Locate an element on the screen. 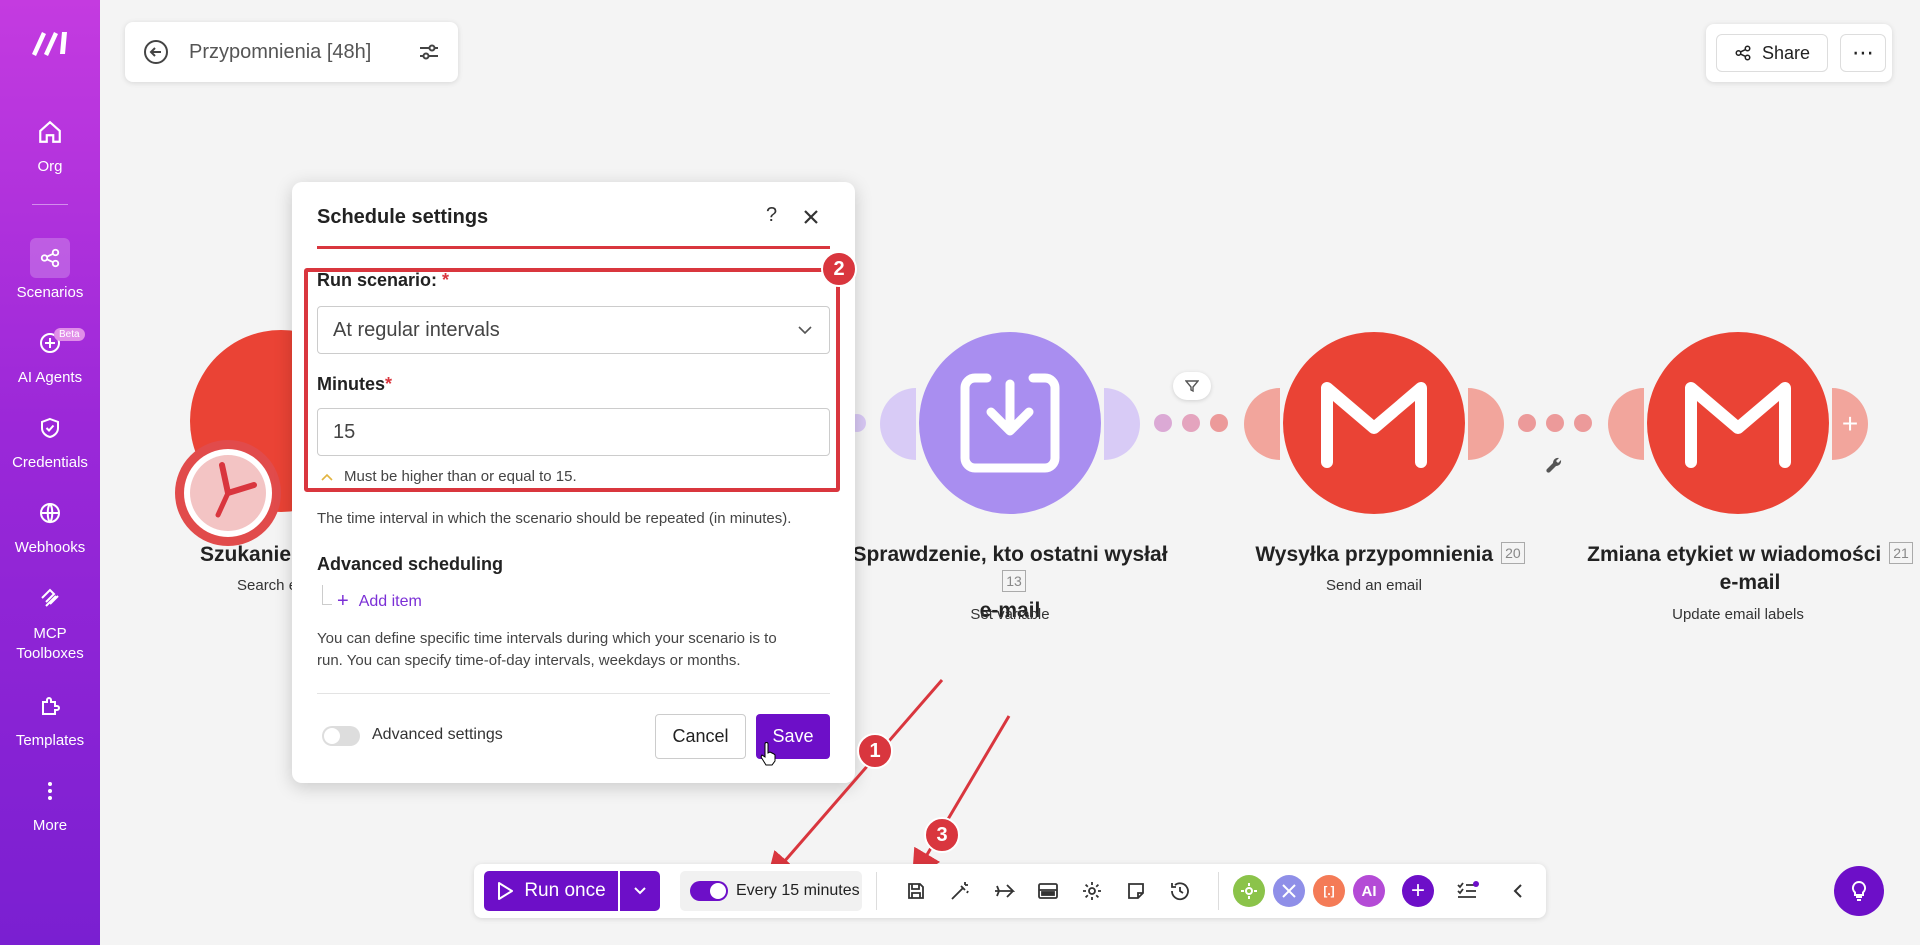  run-options-dropdown is located at coordinates (640, 891).